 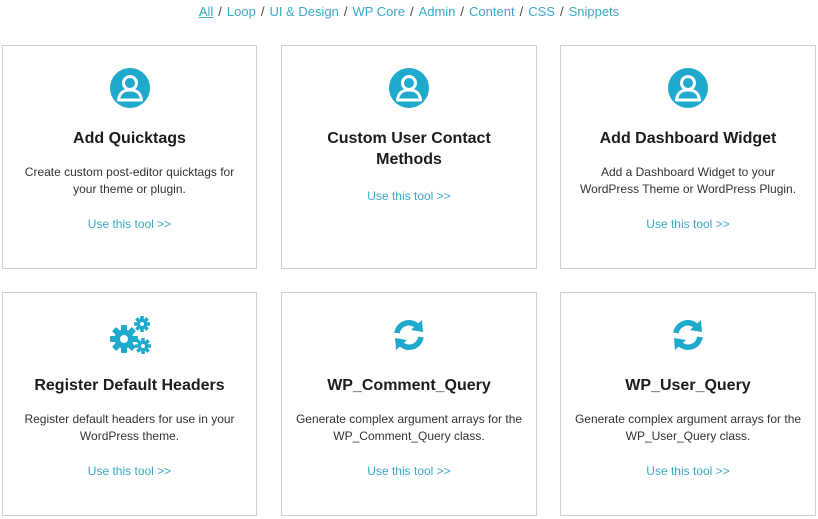 What do you see at coordinates (688, 138) in the screenshot?
I see `card-title: Add Dashboard Widget` at bounding box center [688, 138].